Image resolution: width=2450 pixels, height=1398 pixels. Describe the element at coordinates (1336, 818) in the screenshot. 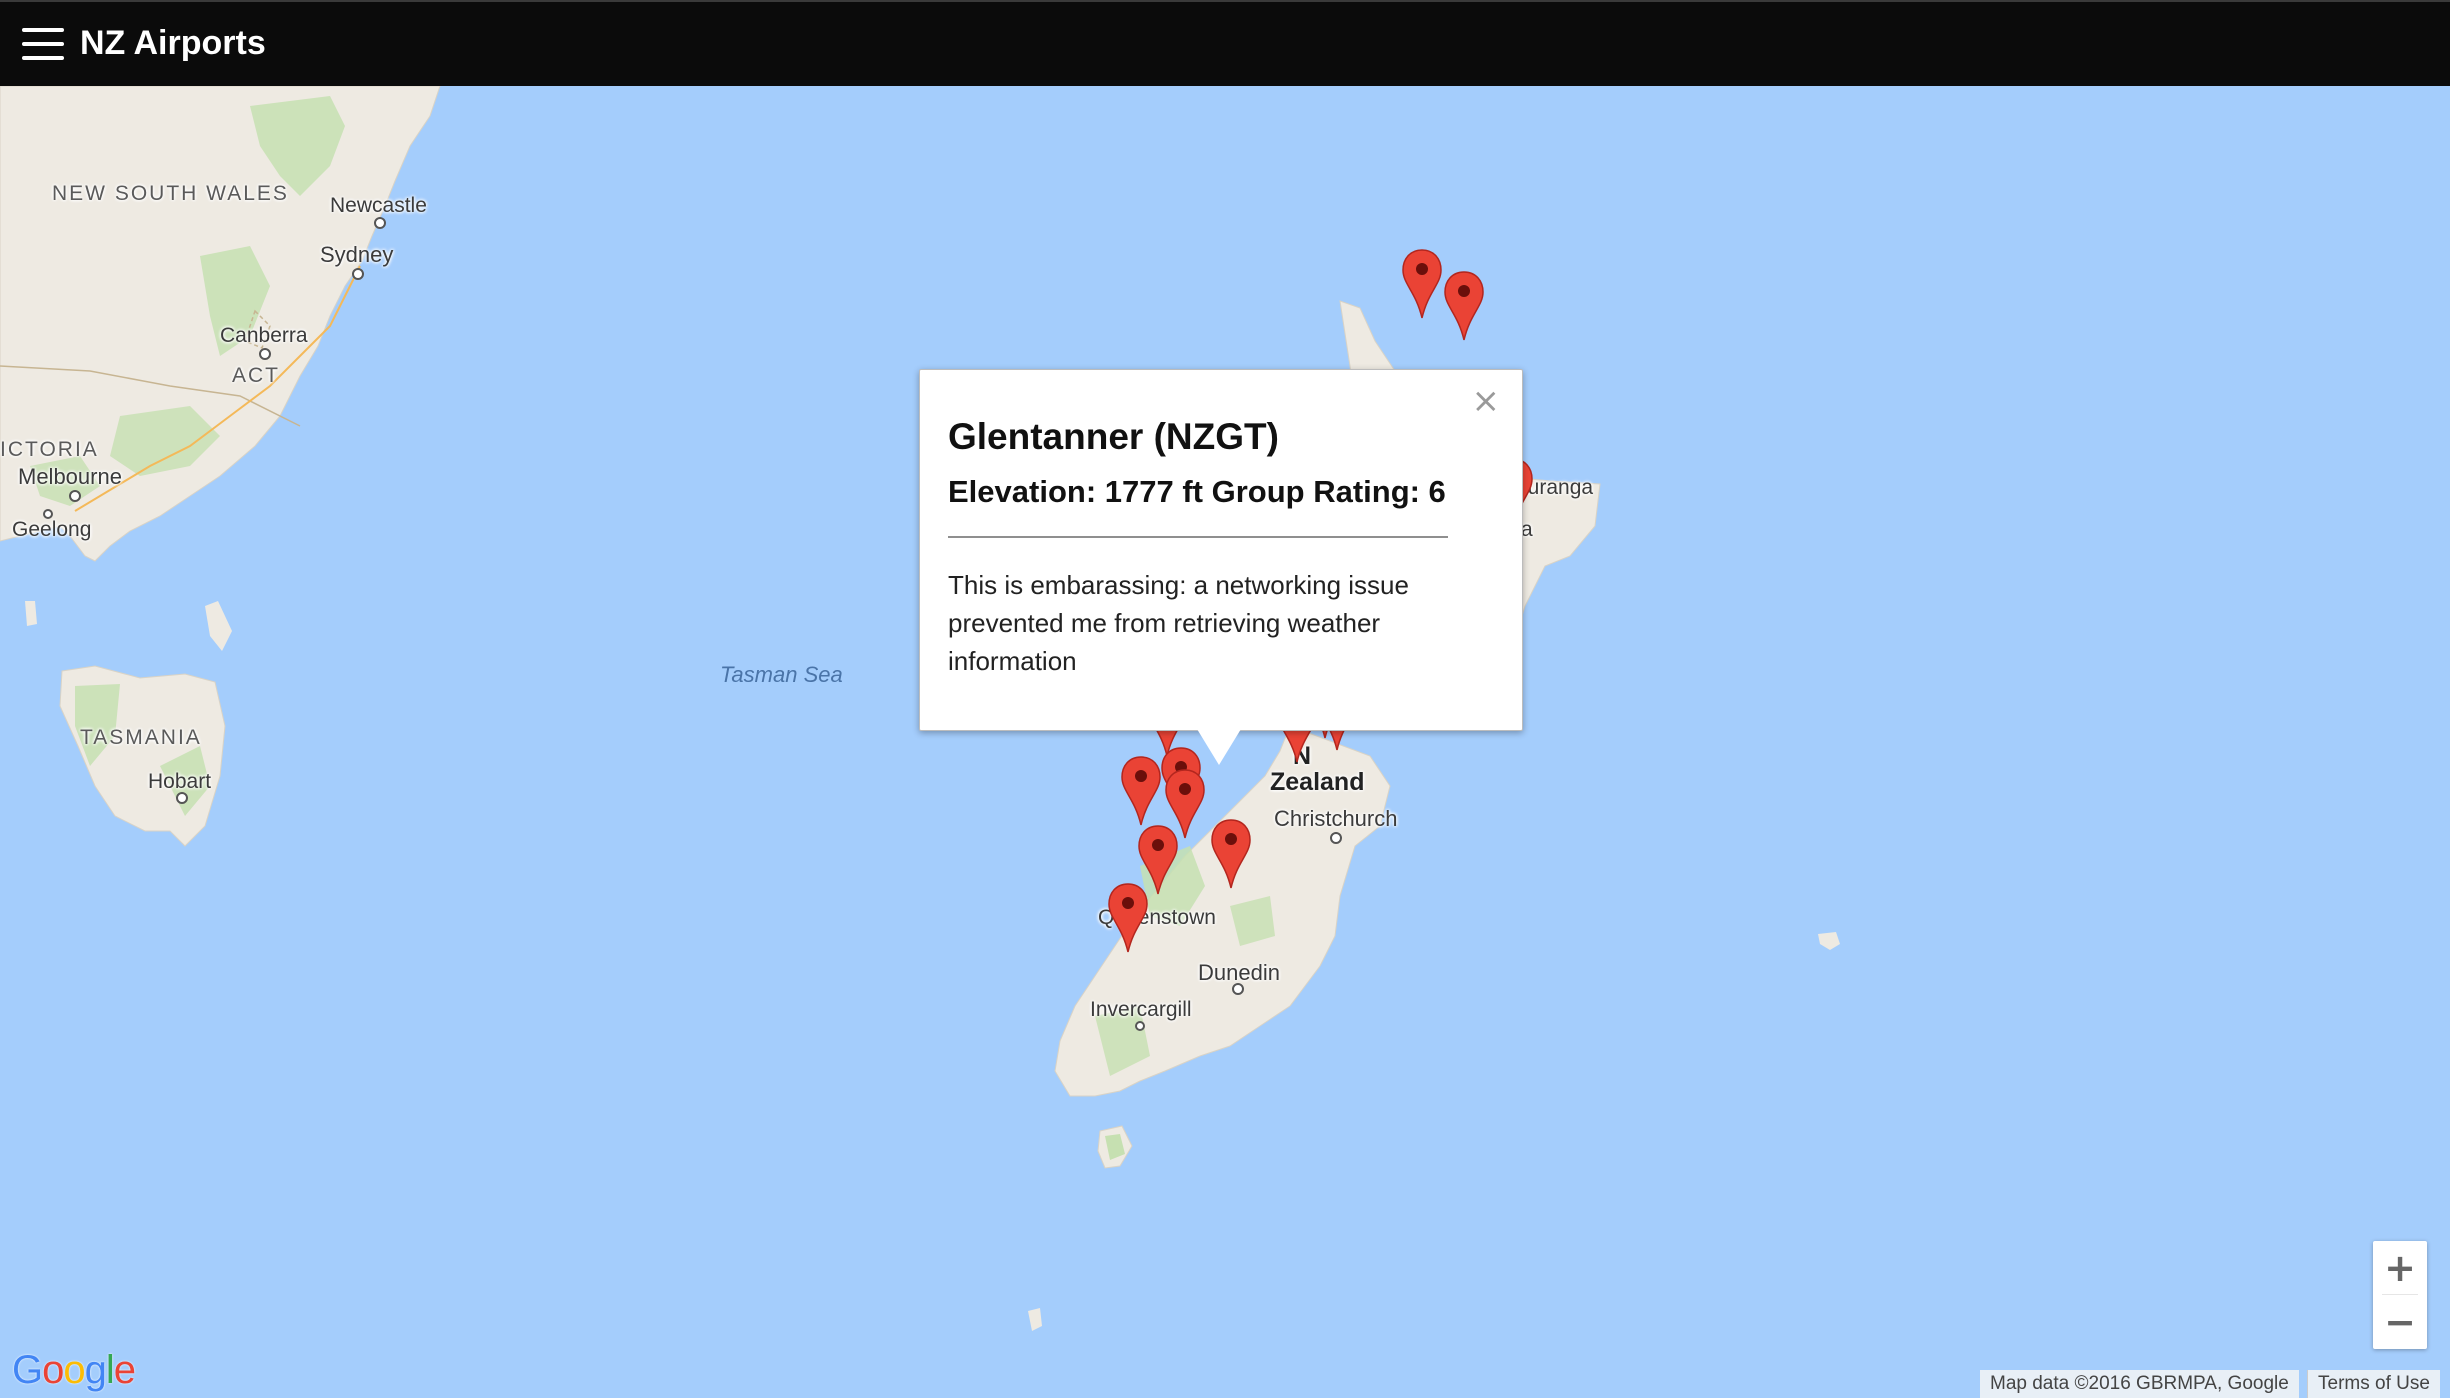

I see `map-label-christchurch: Christchurch` at that location.